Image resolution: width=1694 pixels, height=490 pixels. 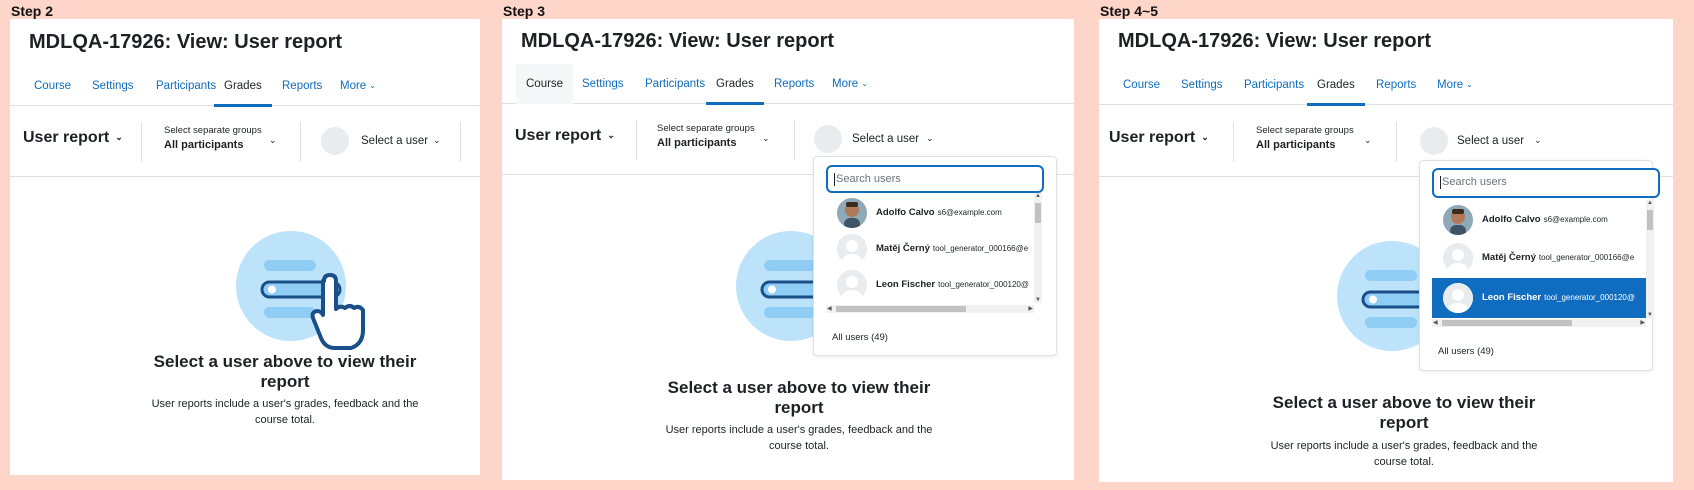 I want to click on user-name: Leon Fischer, so click(x=1512, y=297).